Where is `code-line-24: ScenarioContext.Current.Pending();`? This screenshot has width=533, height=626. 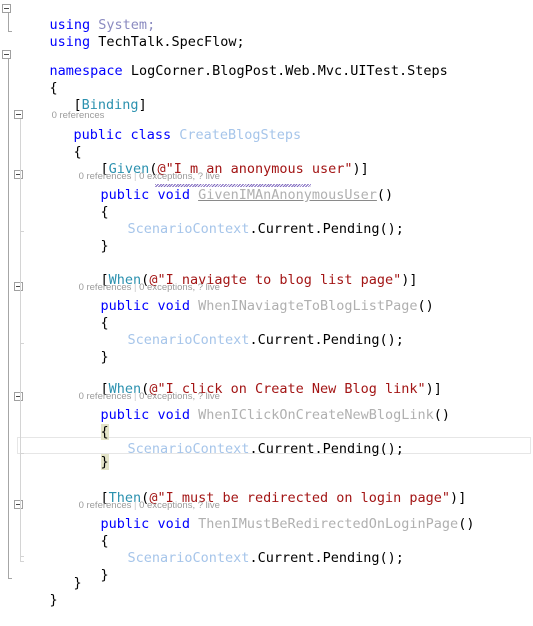
code-line-24: ScenarioContext.Current.Pending(); is located at coordinates (249, 440).